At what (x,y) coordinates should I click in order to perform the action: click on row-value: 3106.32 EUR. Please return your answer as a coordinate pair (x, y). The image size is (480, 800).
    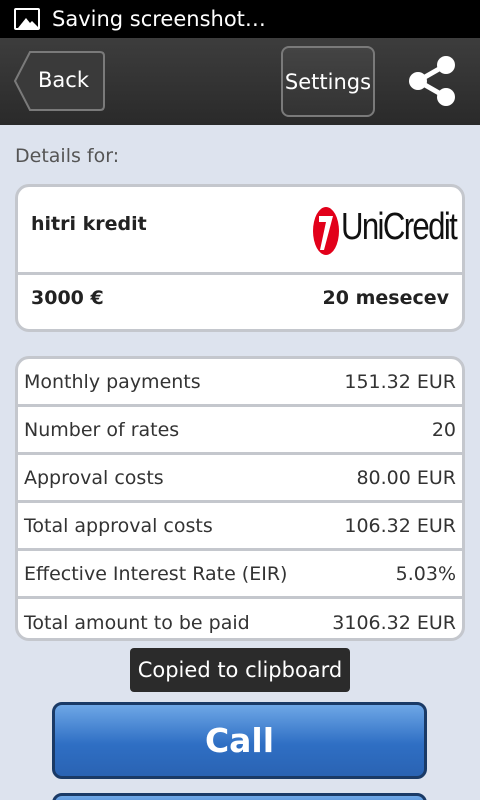
    Looking at the image, I should click on (394, 623).